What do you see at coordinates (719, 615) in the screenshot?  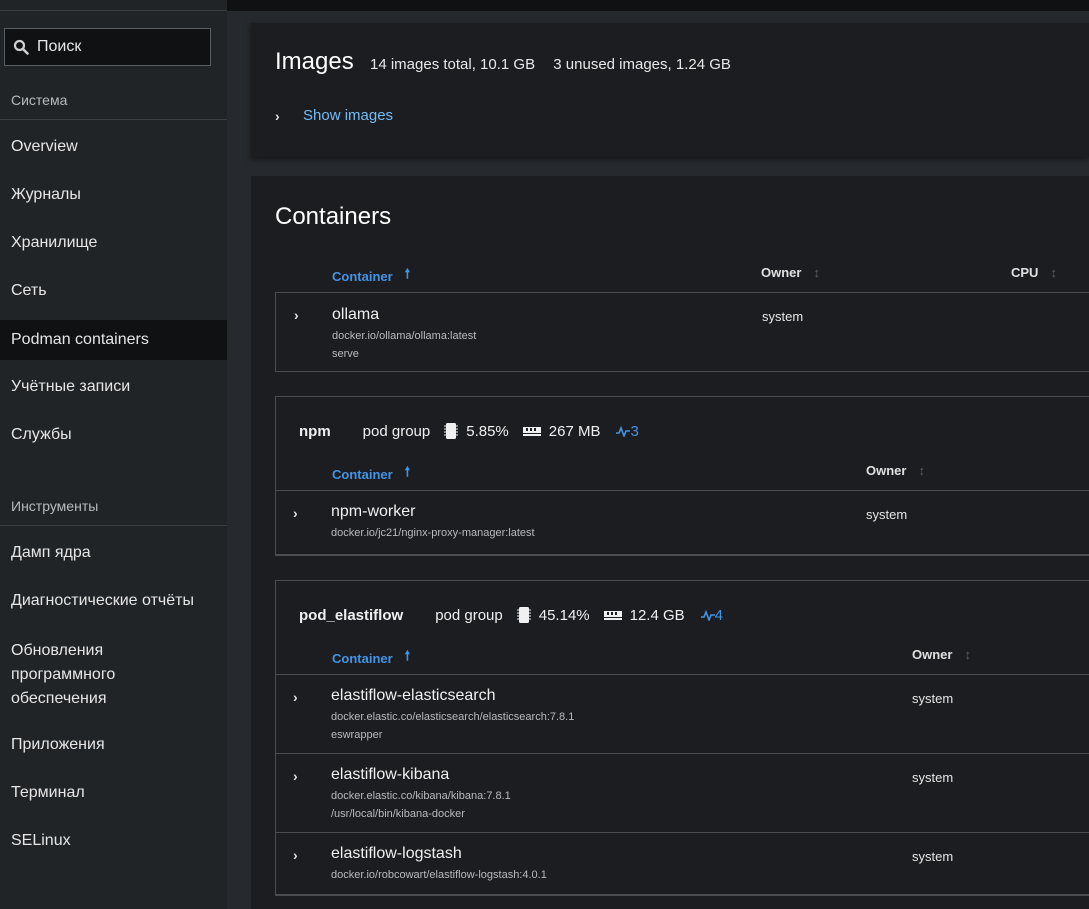 I see `pod-processes-count: 4` at bounding box center [719, 615].